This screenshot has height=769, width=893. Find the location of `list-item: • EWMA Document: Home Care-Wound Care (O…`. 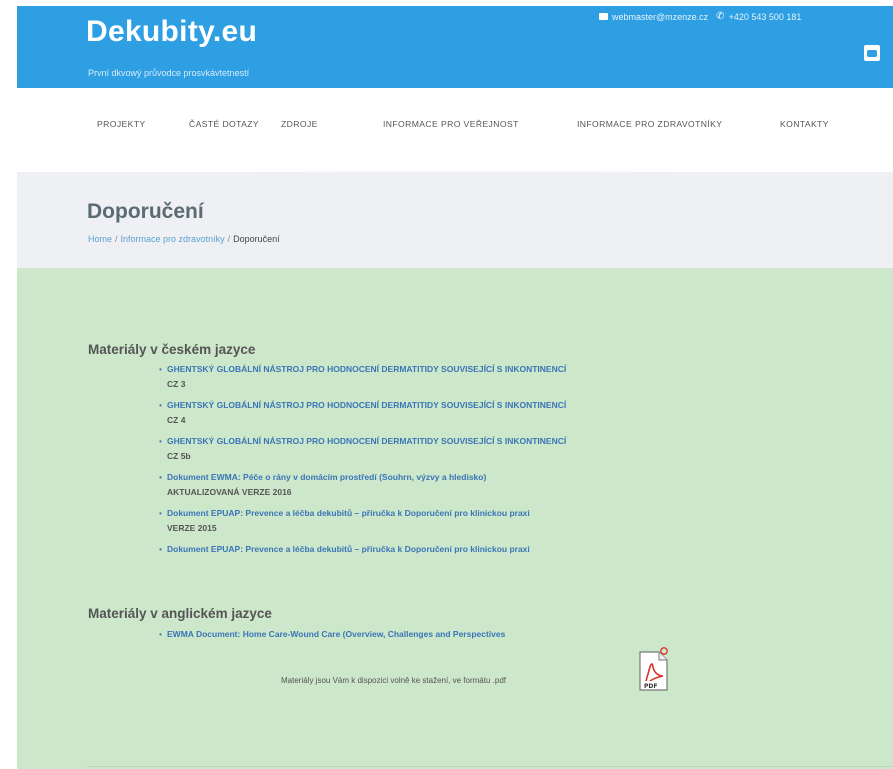

list-item: • EWMA Document: Home Care-Wound Care (O… is located at coordinates (459, 634).